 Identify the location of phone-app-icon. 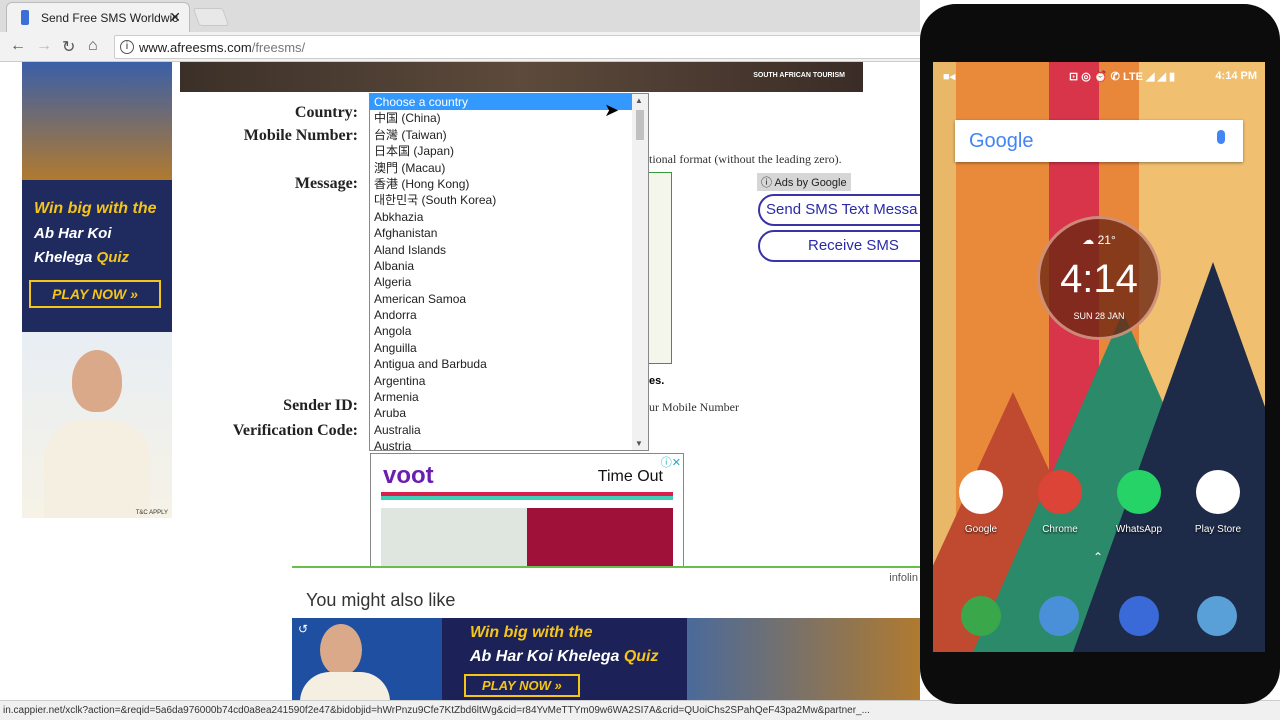
(981, 616).